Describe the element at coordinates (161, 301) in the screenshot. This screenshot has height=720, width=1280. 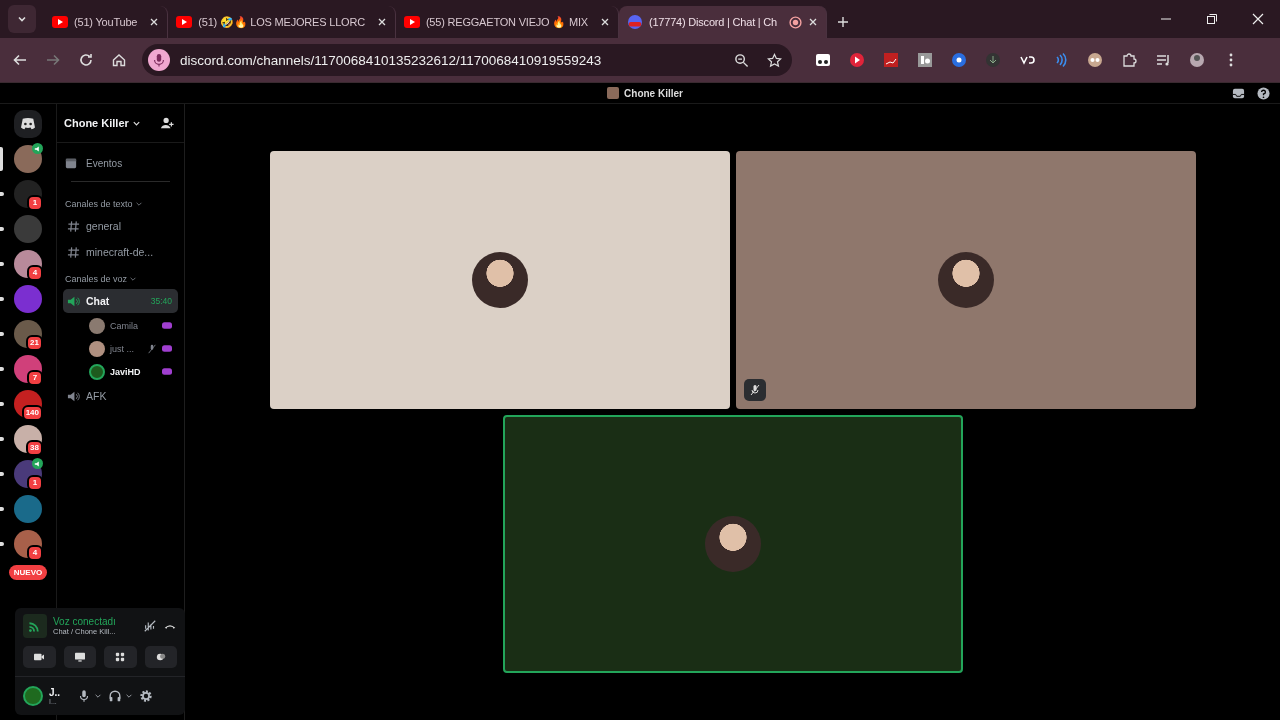
I see `call-timer: 35:40` at that location.